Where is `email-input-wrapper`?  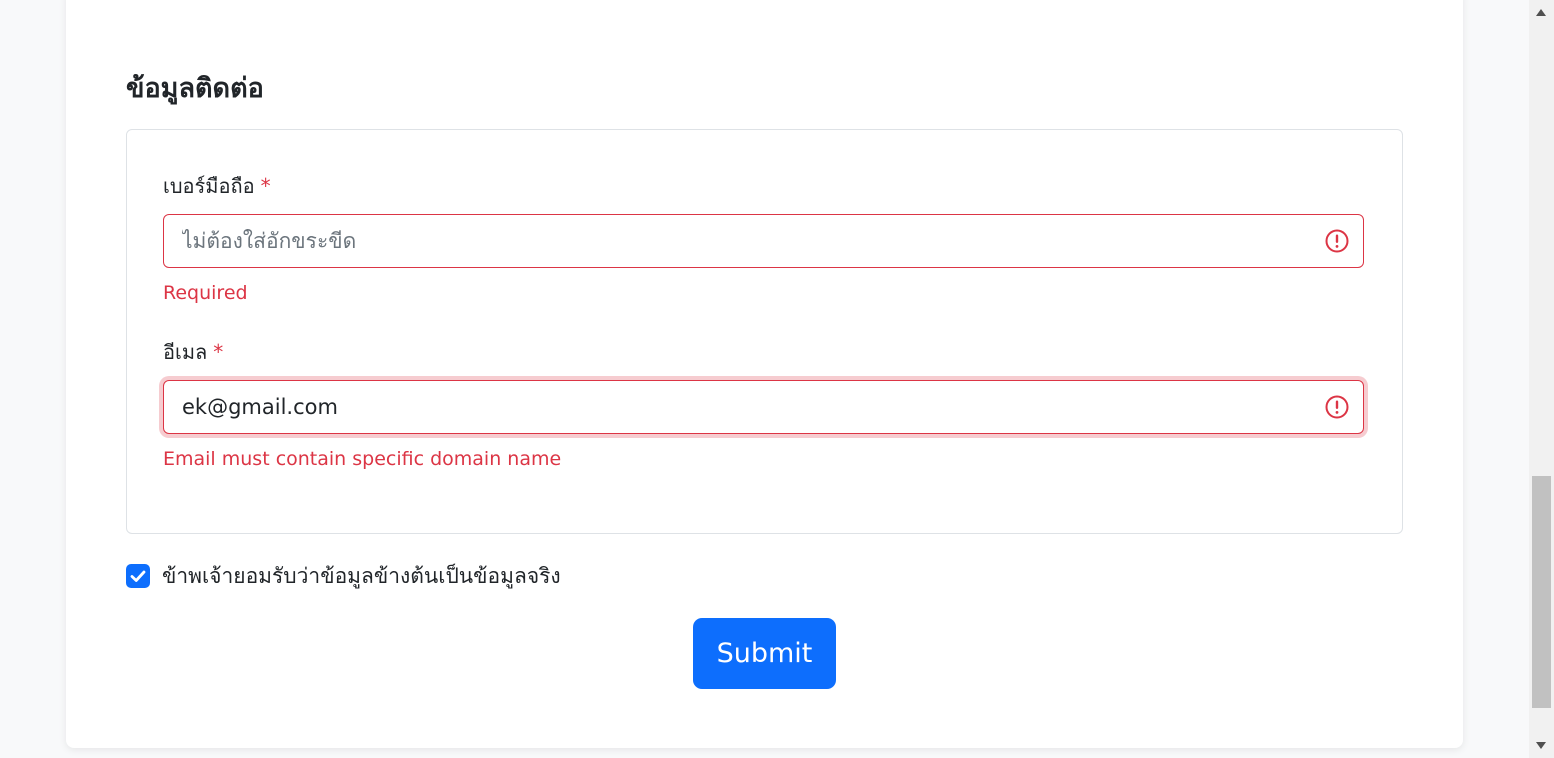
email-input-wrapper is located at coordinates (763, 407).